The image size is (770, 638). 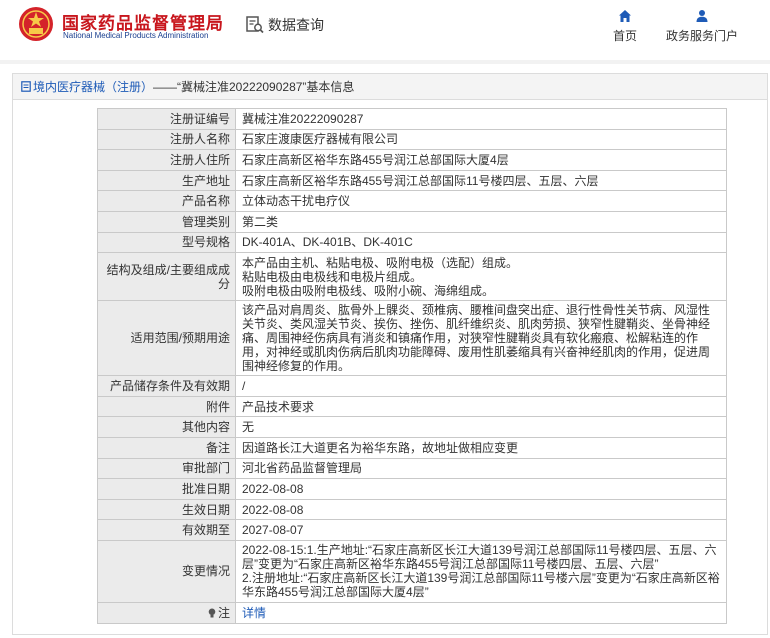 What do you see at coordinates (481, 119) in the screenshot?
I see `row-value: 冀械注准20222090287` at bounding box center [481, 119].